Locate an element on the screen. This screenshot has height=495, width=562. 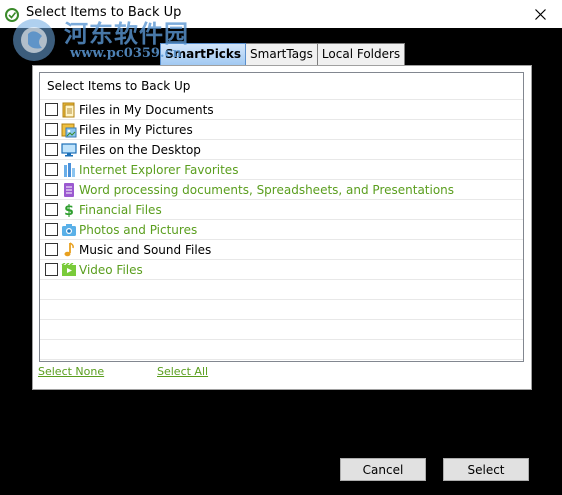
dollar-icon: $ is located at coordinates (69, 210).